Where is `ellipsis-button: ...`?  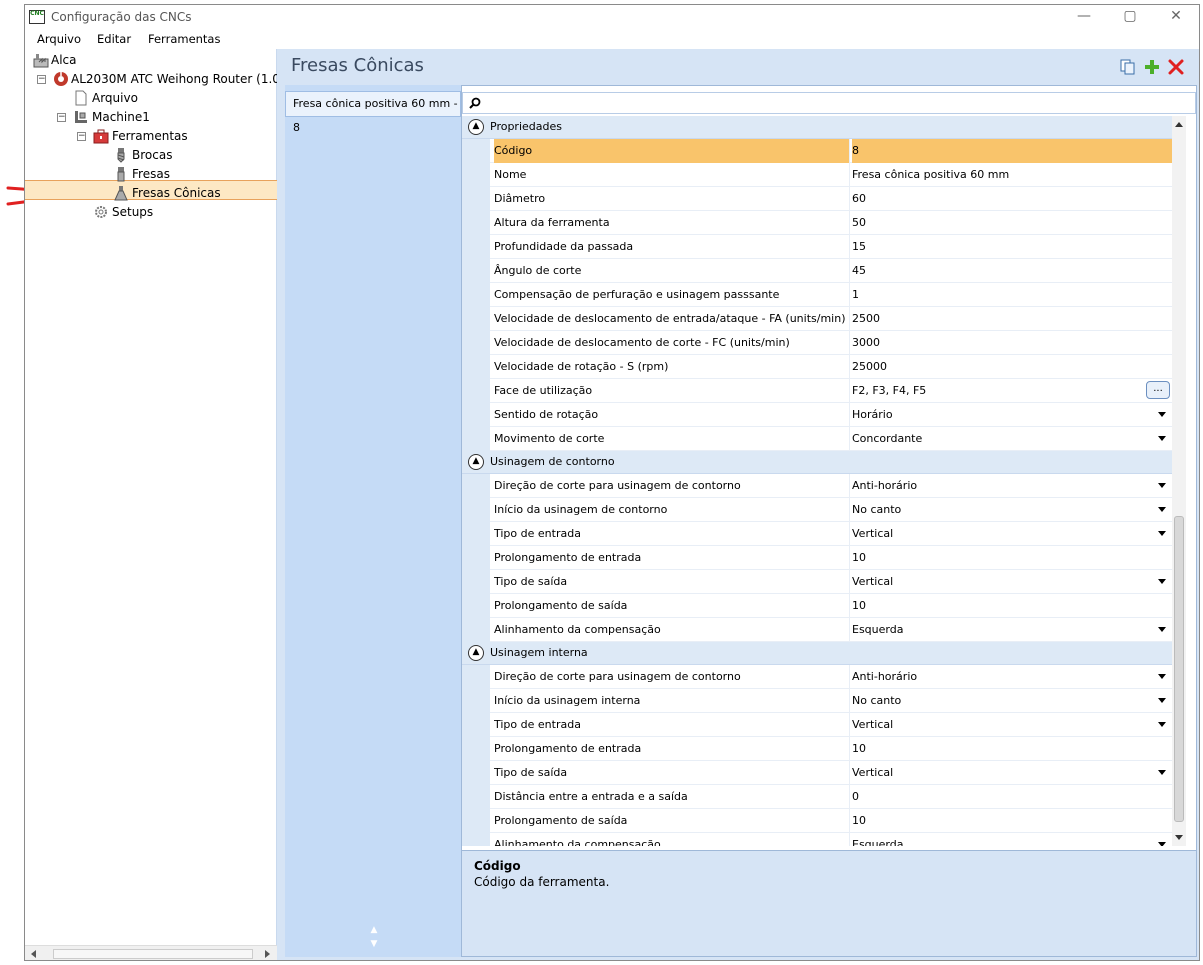
ellipsis-button: ... is located at coordinates (1158, 390).